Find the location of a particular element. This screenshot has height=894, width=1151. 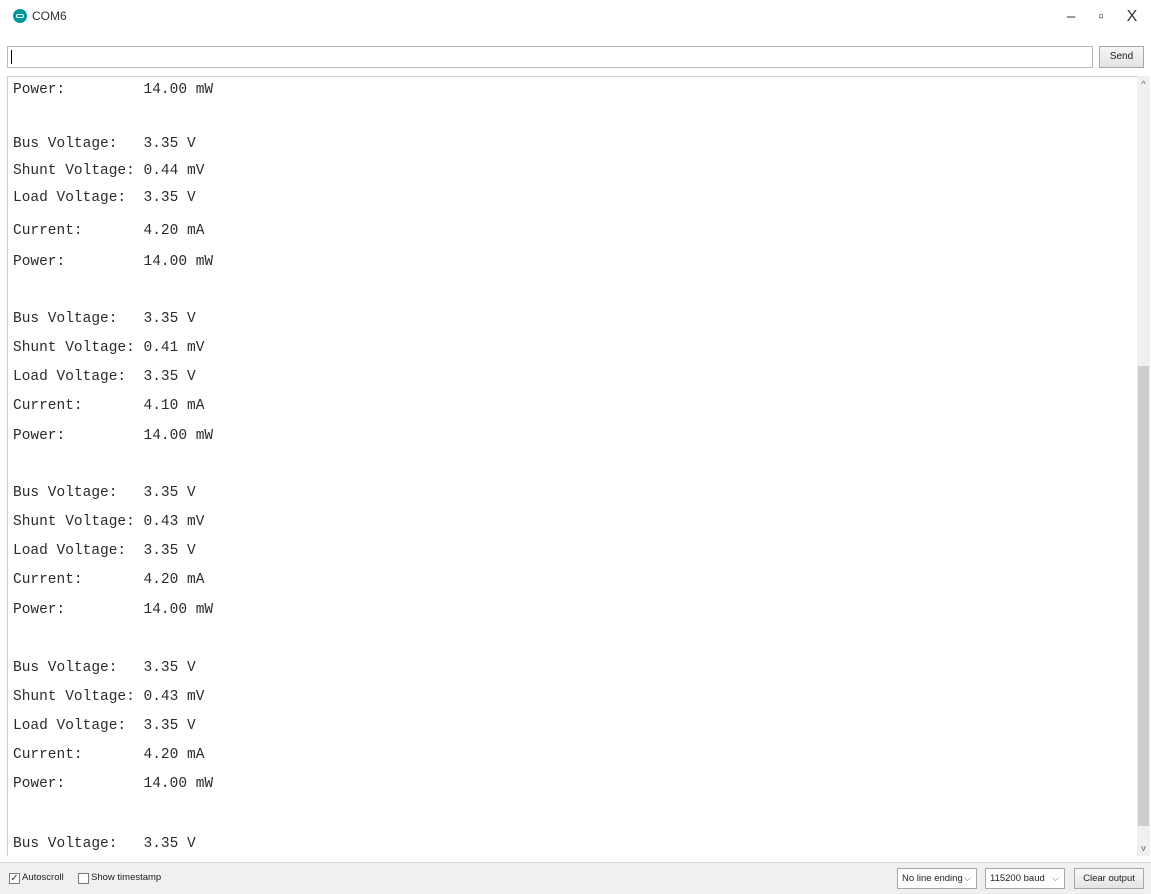

baud-rate-select: 115200 baud ⌵ is located at coordinates (1025, 878).